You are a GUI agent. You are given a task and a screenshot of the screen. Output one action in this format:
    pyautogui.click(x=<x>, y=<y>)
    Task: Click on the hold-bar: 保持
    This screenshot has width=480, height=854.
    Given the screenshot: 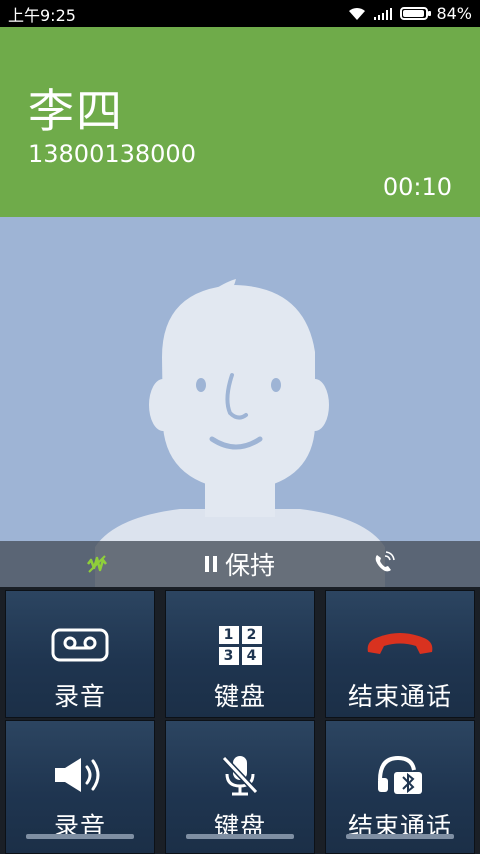 What is the action you would take?
    pyautogui.click(x=240, y=564)
    